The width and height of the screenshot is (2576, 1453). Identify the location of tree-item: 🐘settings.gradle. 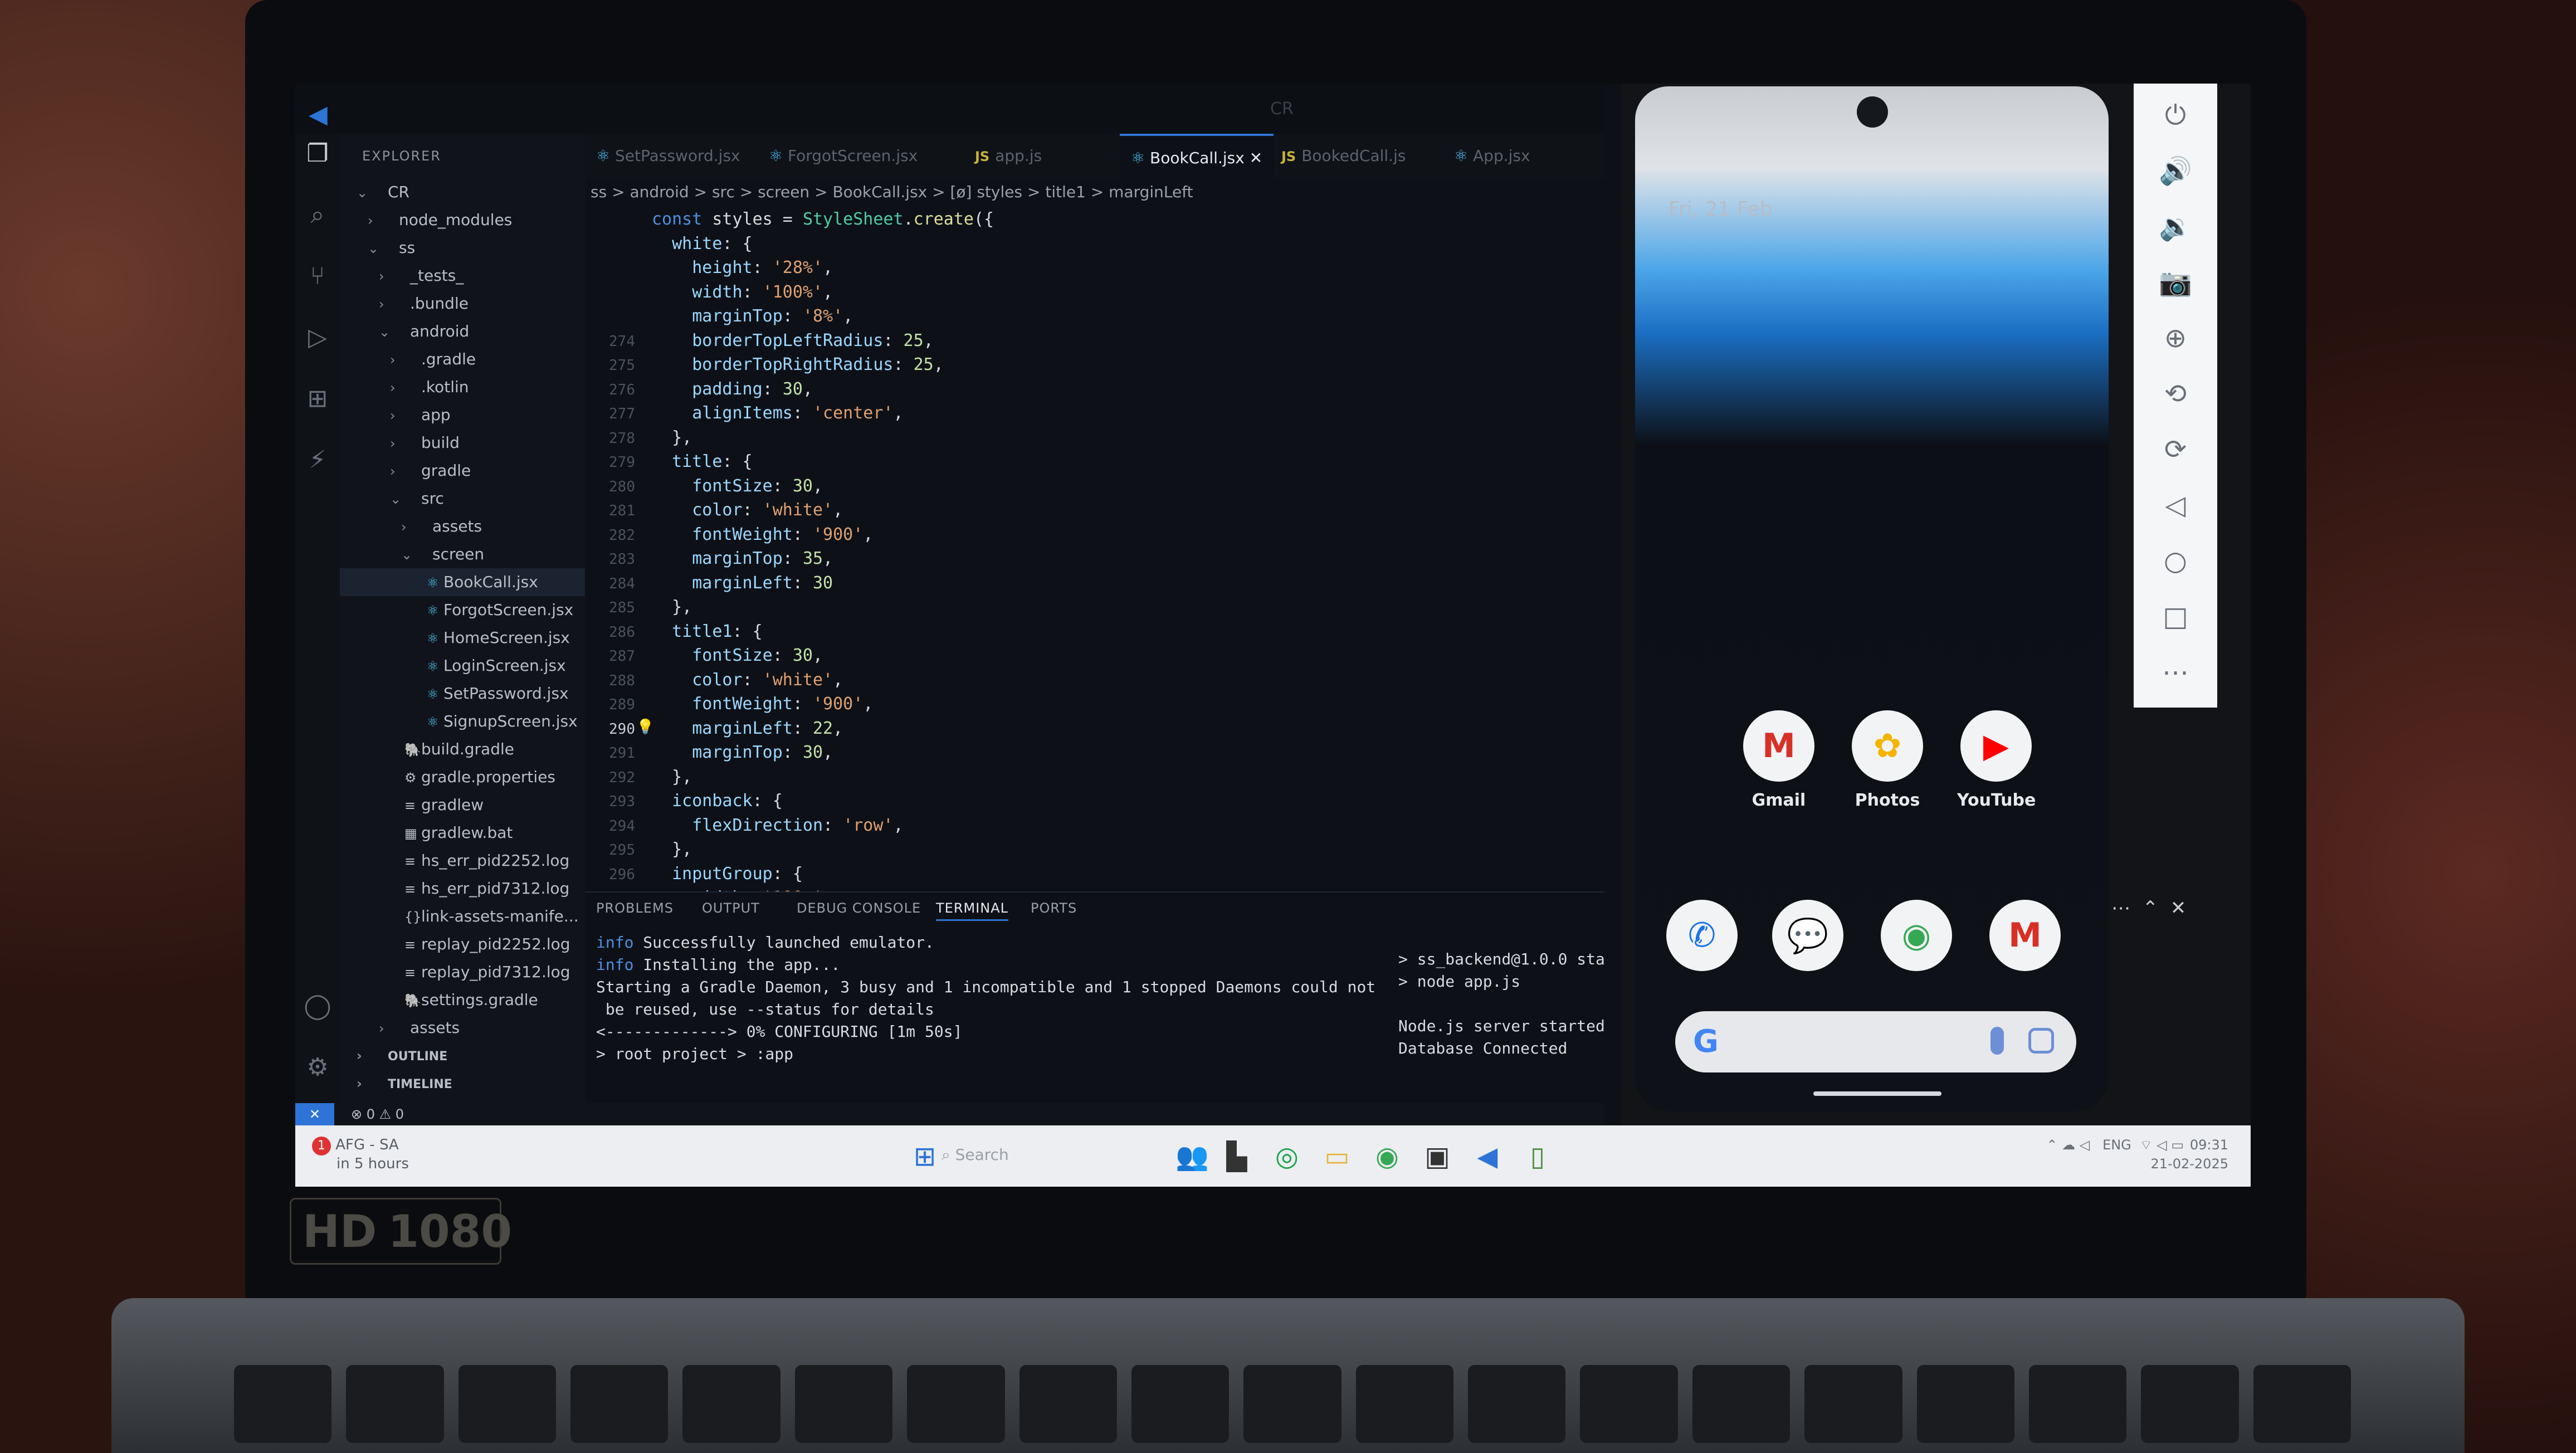
(462, 1000).